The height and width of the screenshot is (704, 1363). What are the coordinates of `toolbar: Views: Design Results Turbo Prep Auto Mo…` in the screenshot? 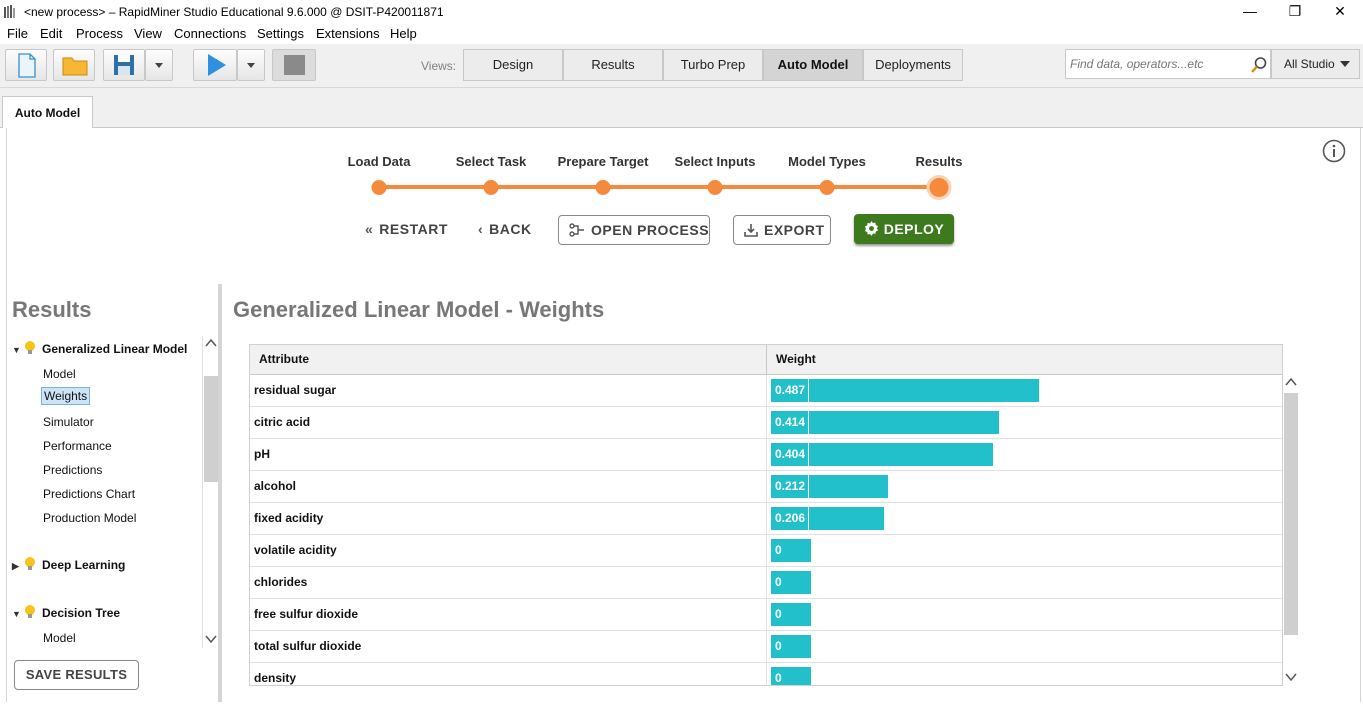 It's located at (681, 66).